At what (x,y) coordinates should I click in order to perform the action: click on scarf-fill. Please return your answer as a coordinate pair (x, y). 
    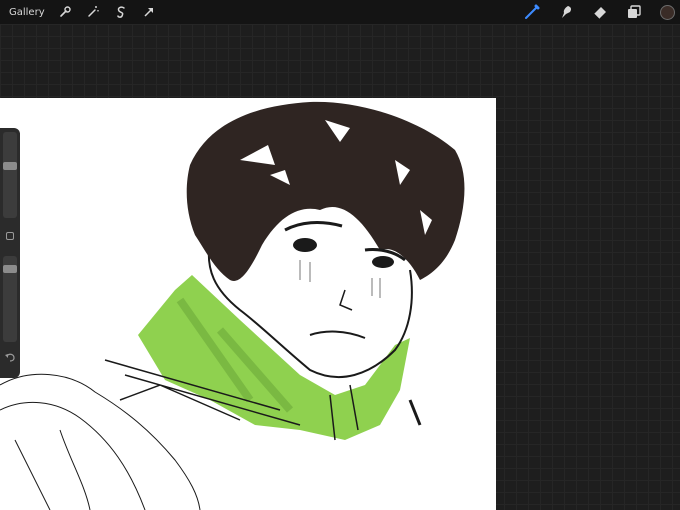
    Looking at the image, I should click on (274, 357).